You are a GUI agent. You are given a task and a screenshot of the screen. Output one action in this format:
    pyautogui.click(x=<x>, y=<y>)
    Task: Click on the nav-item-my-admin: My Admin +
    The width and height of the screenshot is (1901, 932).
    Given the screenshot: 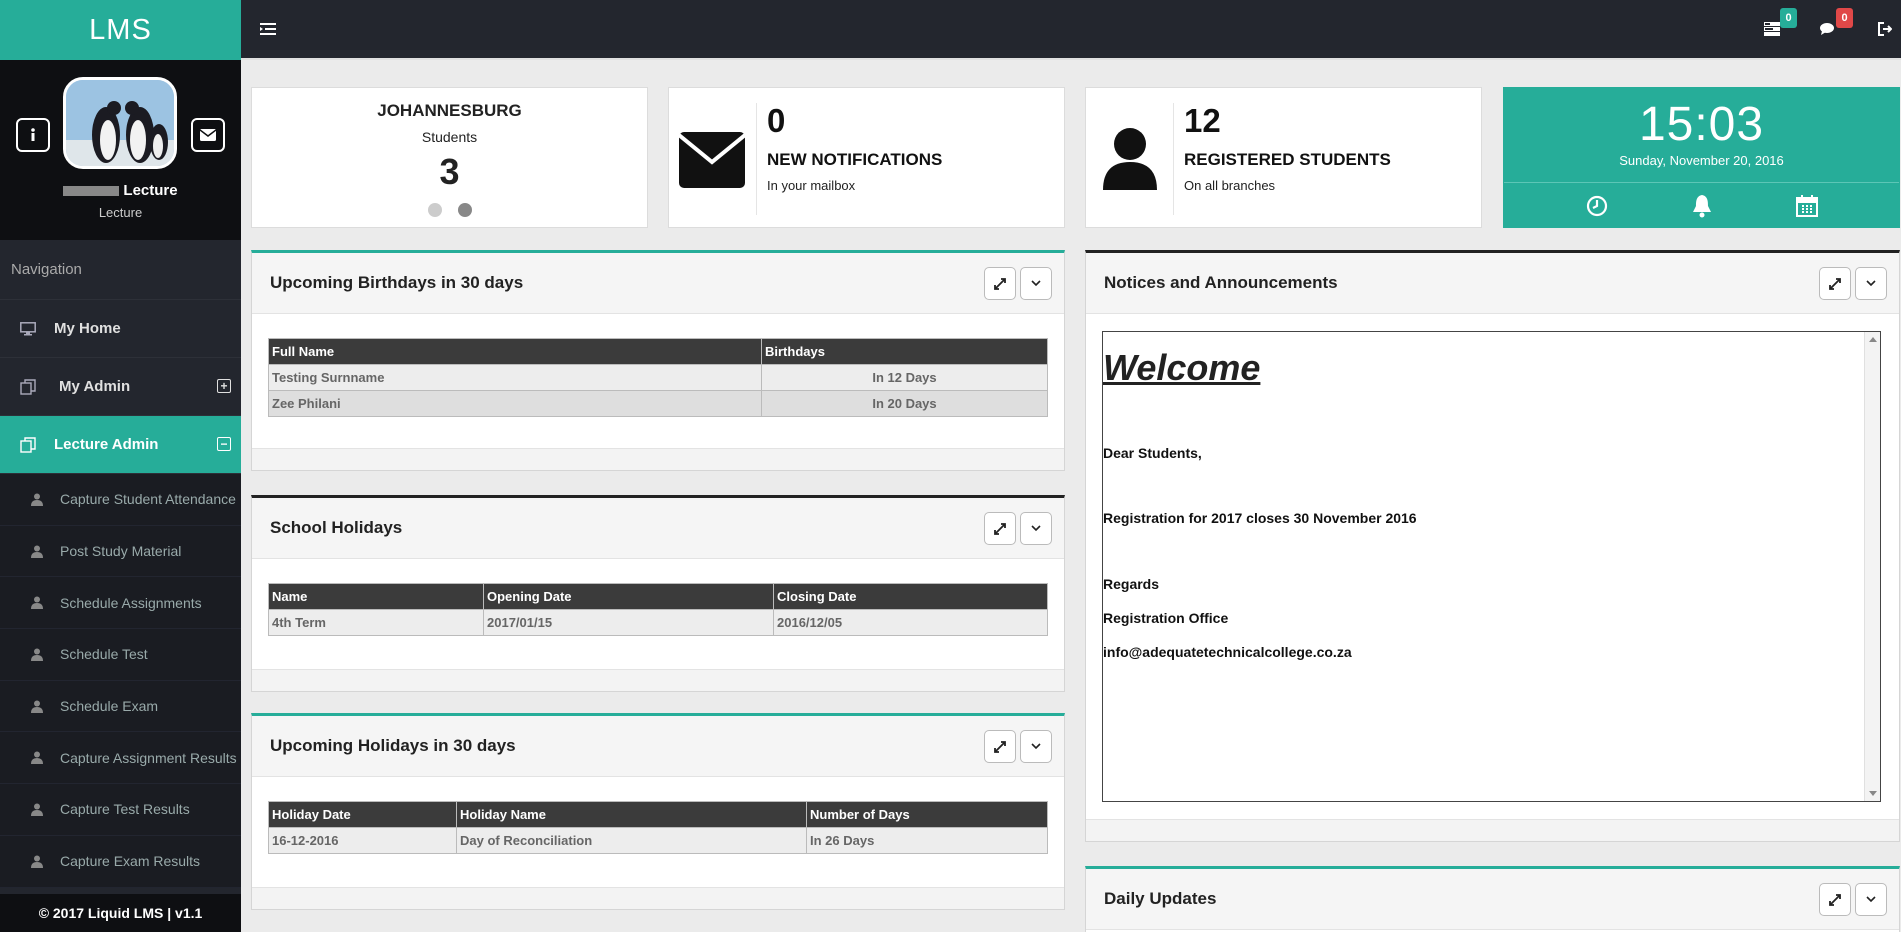 What is the action you would take?
    pyautogui.click(x=120, y=387)
    